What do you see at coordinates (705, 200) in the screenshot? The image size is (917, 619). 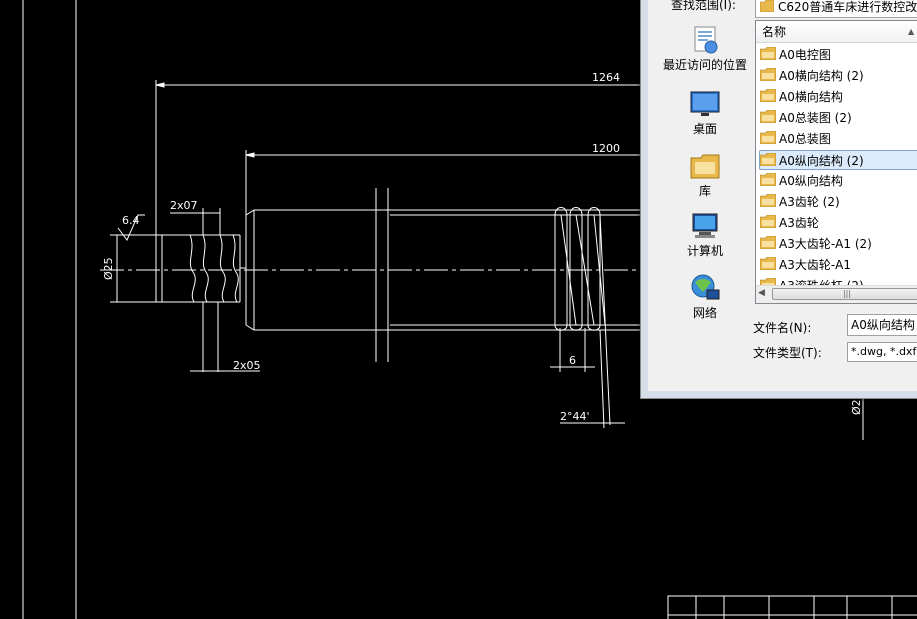 I see `places-bar: 最近访问的位置 桌面 库 计算机 网络` at bounding box center [705, 200].